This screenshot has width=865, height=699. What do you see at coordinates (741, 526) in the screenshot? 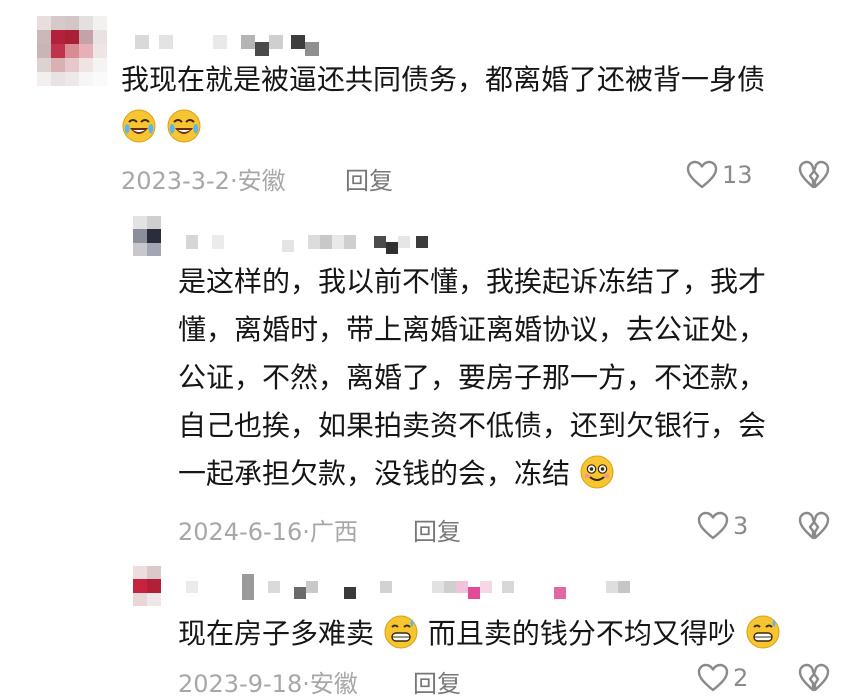
I see `like-count: 3` at bounding box center [741, 526].